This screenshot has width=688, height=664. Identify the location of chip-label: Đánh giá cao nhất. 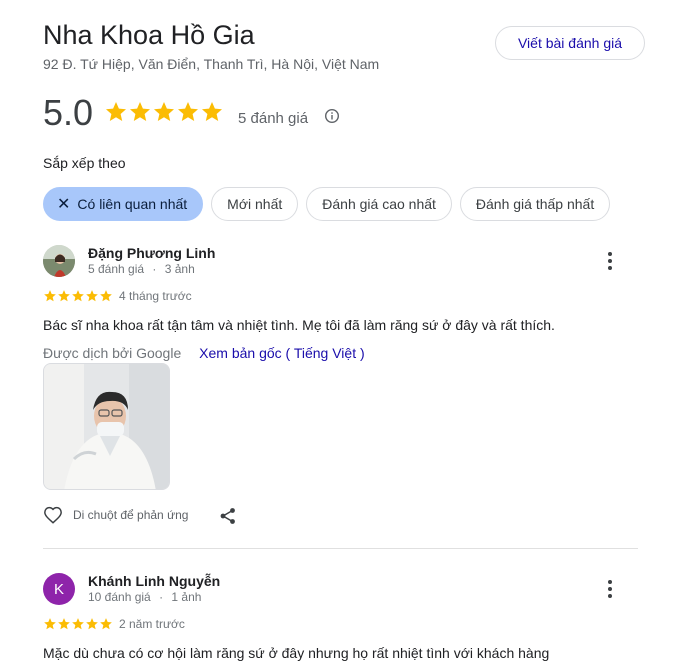
(379, 204).